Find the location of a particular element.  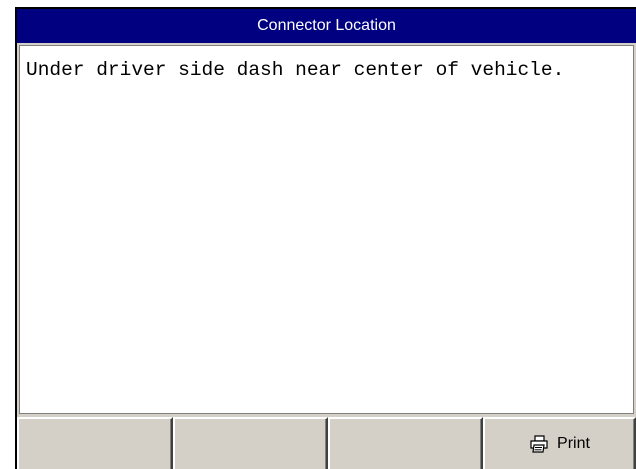

function-key-bar: Print is located at coordinates (326, 442).